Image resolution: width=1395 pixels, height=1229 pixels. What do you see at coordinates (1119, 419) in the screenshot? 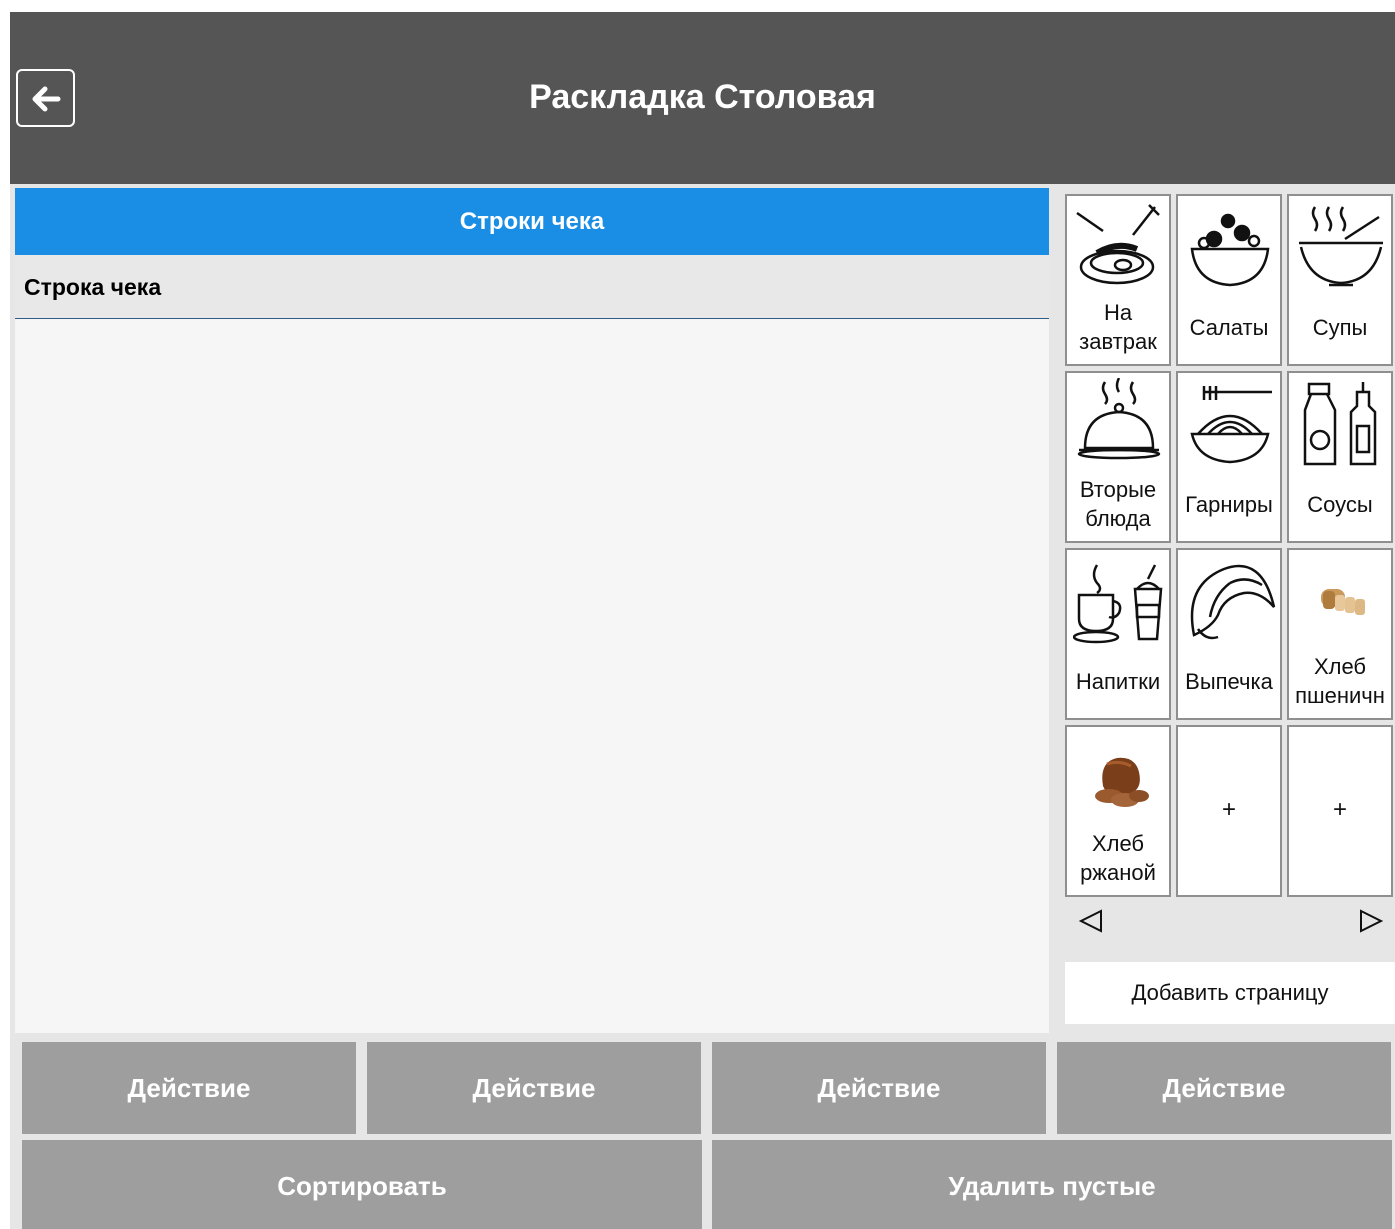
I see `cloche-icon` at bounding box center [1119, 419].